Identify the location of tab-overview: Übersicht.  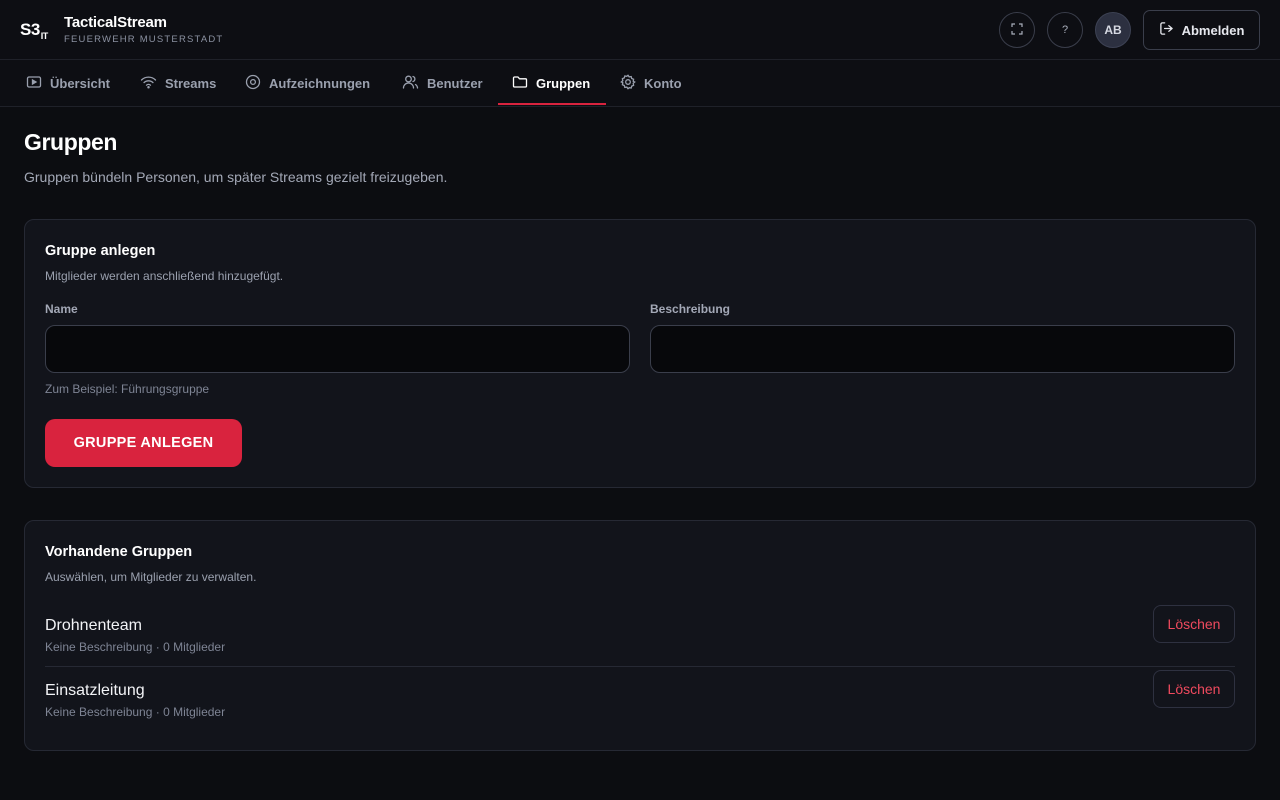
(68, 83).